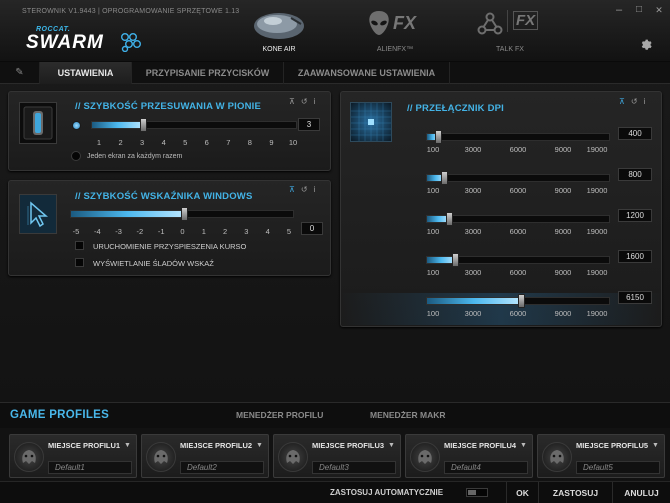 The width and height of the screenshot is (670, 503). Describe the element at coordinates (79, 245) in the screenshot. I see `acceleration-checkbox` at that location.